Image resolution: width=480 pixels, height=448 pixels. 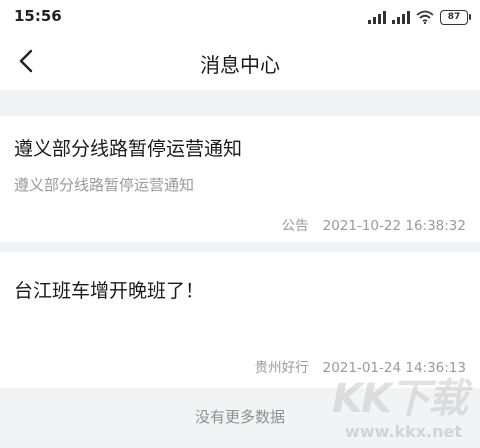 What do you see at coordinates (128, 149) in the screenshot?
I see `message-title: 遵义部分线路暂停运营通知` at bounding box center [128, 149].